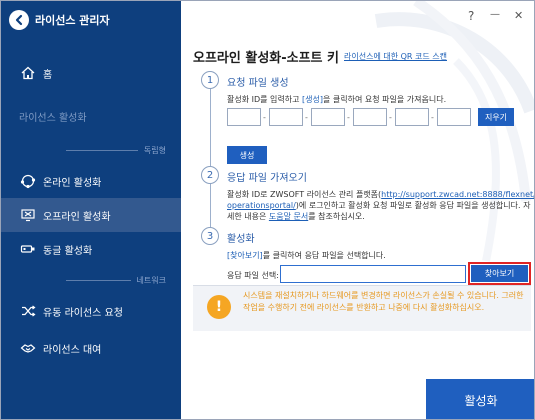  I want to click on dongle-icon, so click(28, 249).